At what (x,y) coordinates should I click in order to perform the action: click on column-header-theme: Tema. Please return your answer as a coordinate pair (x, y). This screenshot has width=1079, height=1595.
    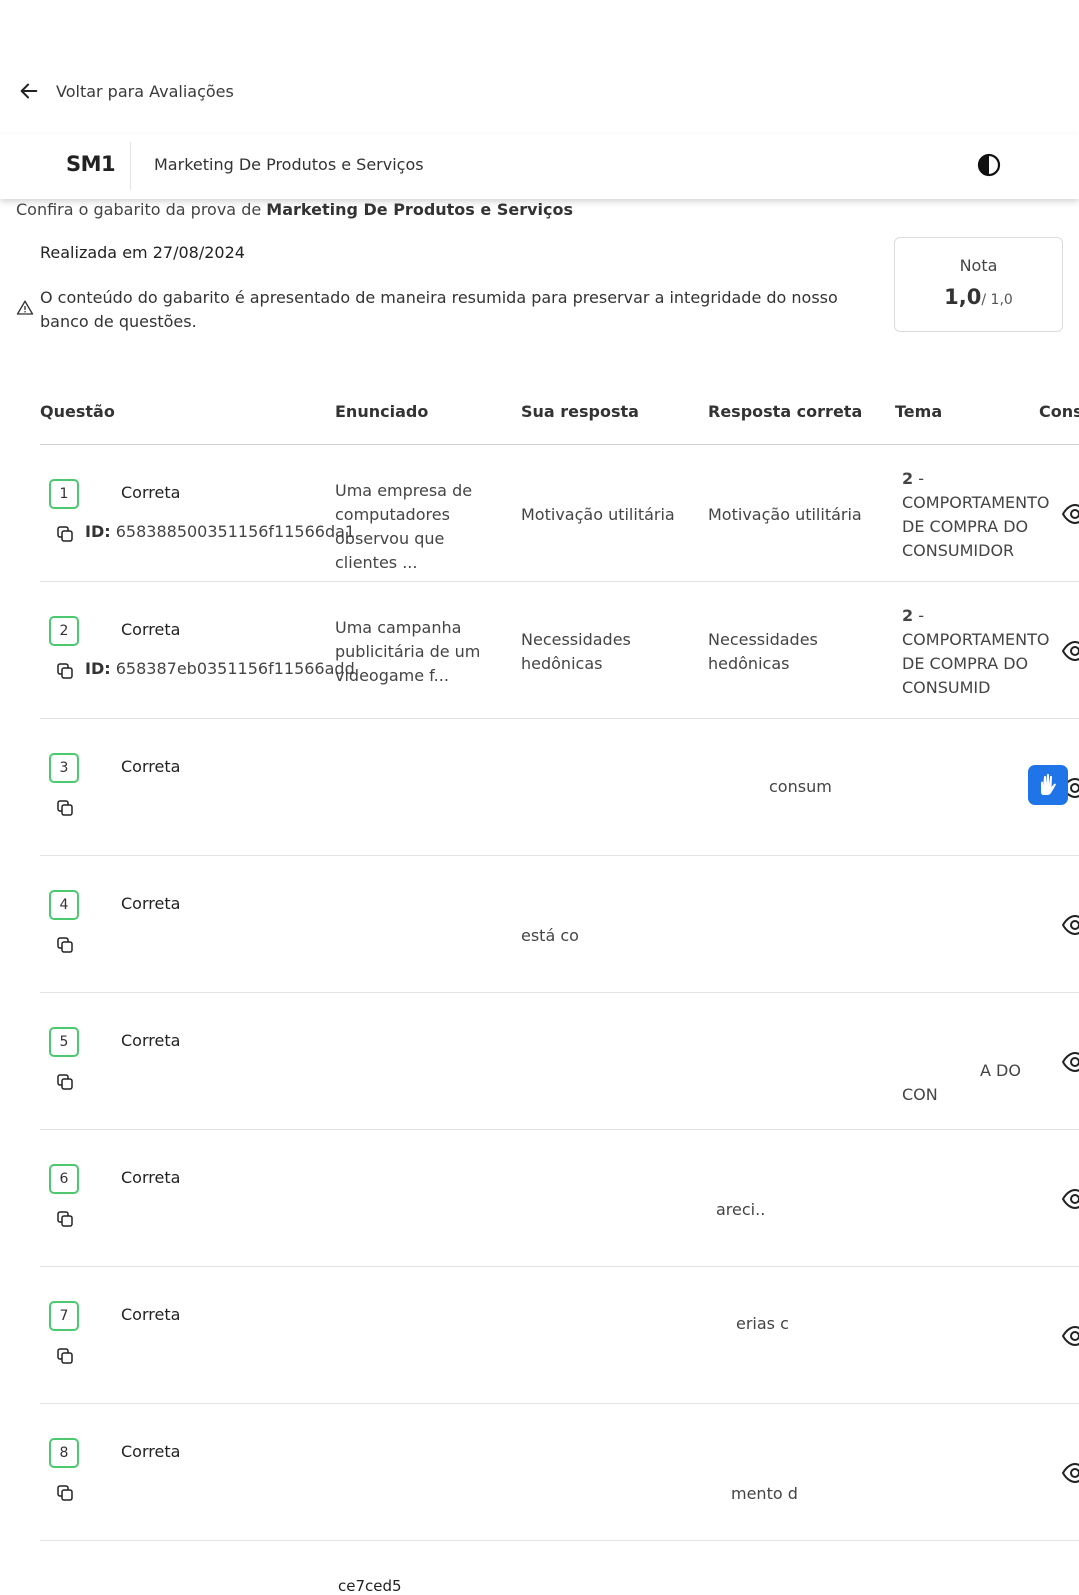
    Looking at the image, I should click on (919, 411).